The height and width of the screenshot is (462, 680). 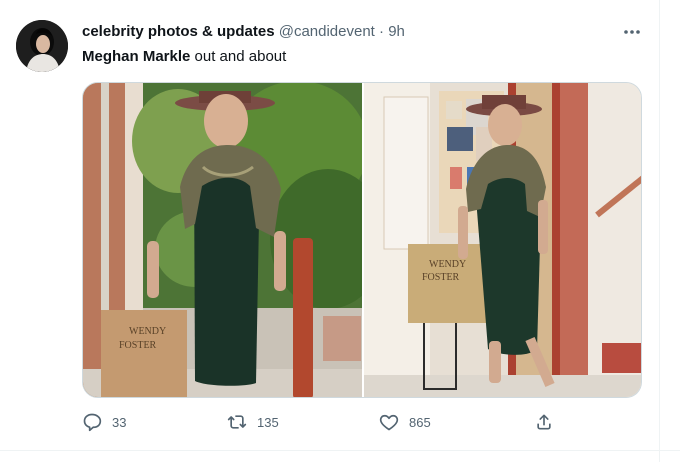 What do you see at coordinates (340, 450) in the screenshot?
I see `tweet-divider` at bounding box center [340, 450].